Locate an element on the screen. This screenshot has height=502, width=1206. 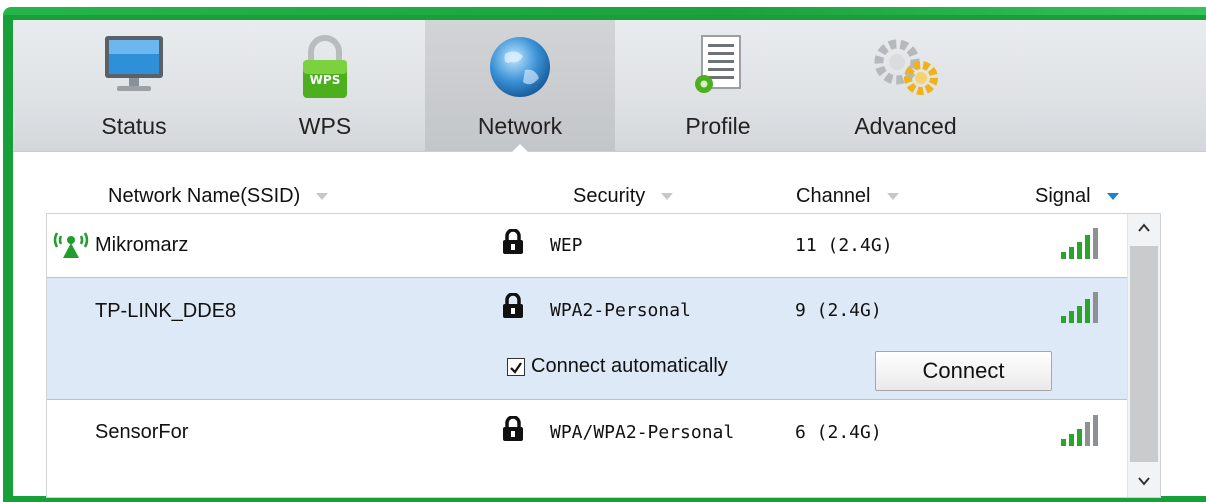
column-header-signal: Signal is located at coordinates (1077, 196).